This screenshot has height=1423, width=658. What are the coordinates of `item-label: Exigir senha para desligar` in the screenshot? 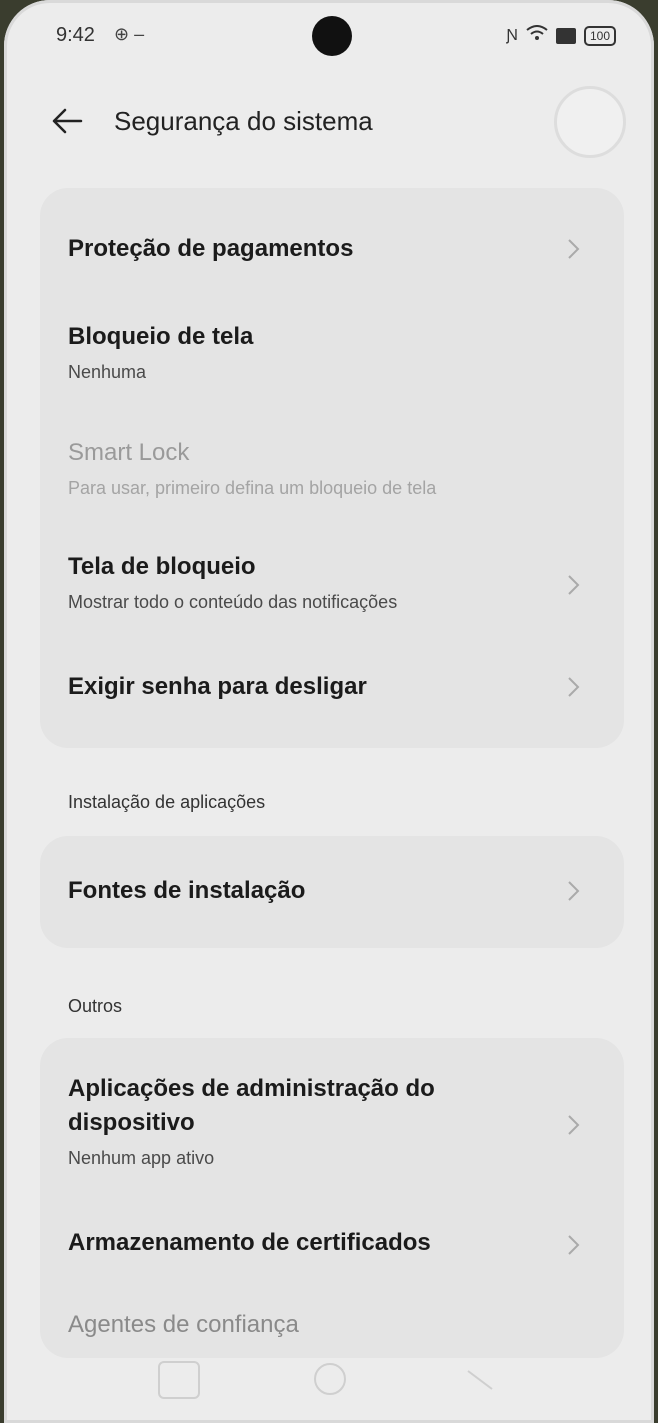 It's located at (217, 686).